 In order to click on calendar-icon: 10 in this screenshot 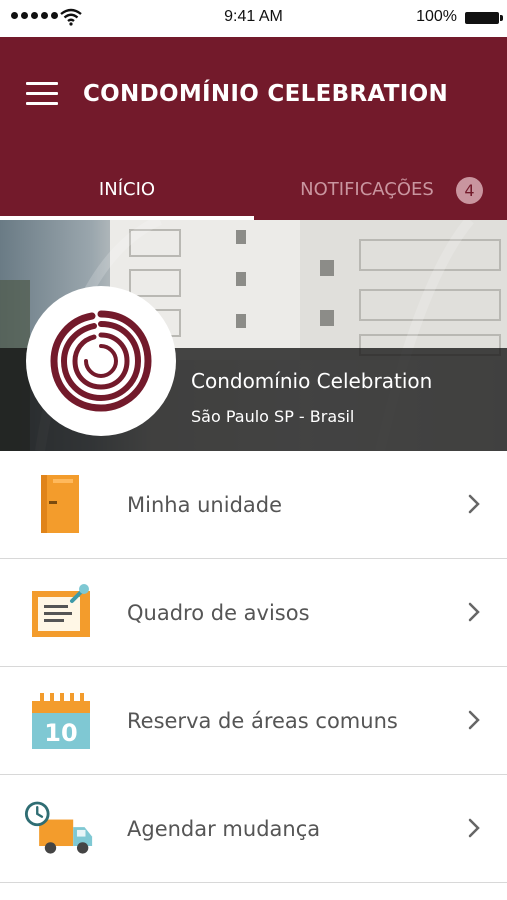, I will do `click(61, 721)`.